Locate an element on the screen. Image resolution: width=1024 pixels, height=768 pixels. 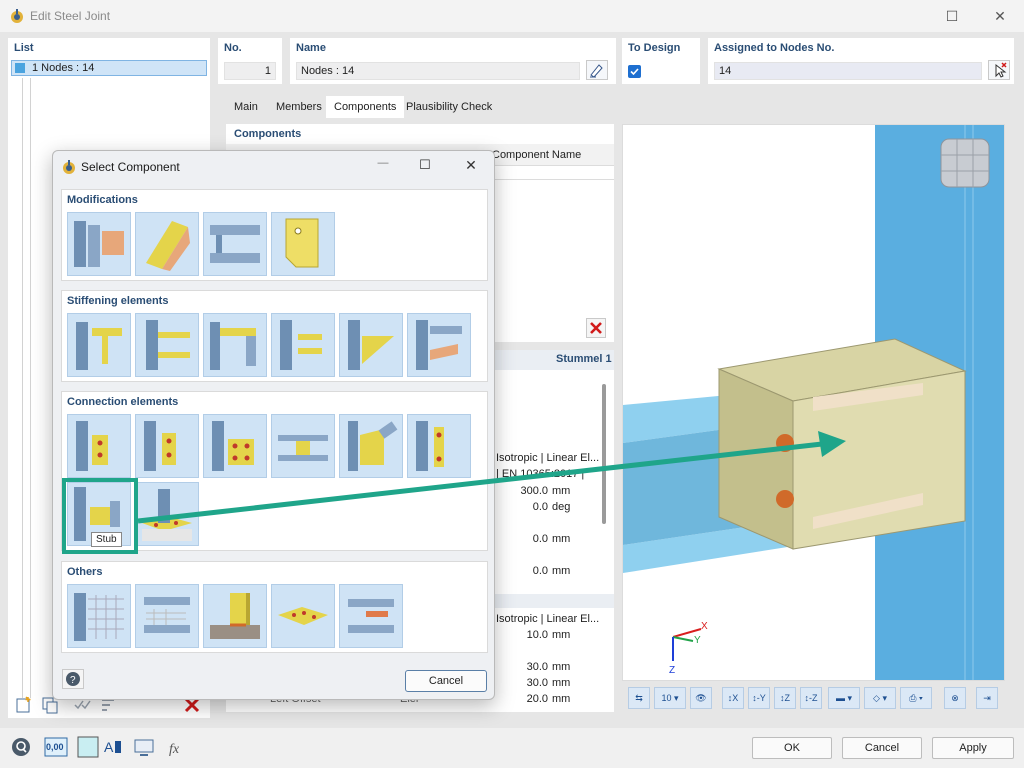
dialog-cancel-button: Cancel is located at coordinates (446, 681).